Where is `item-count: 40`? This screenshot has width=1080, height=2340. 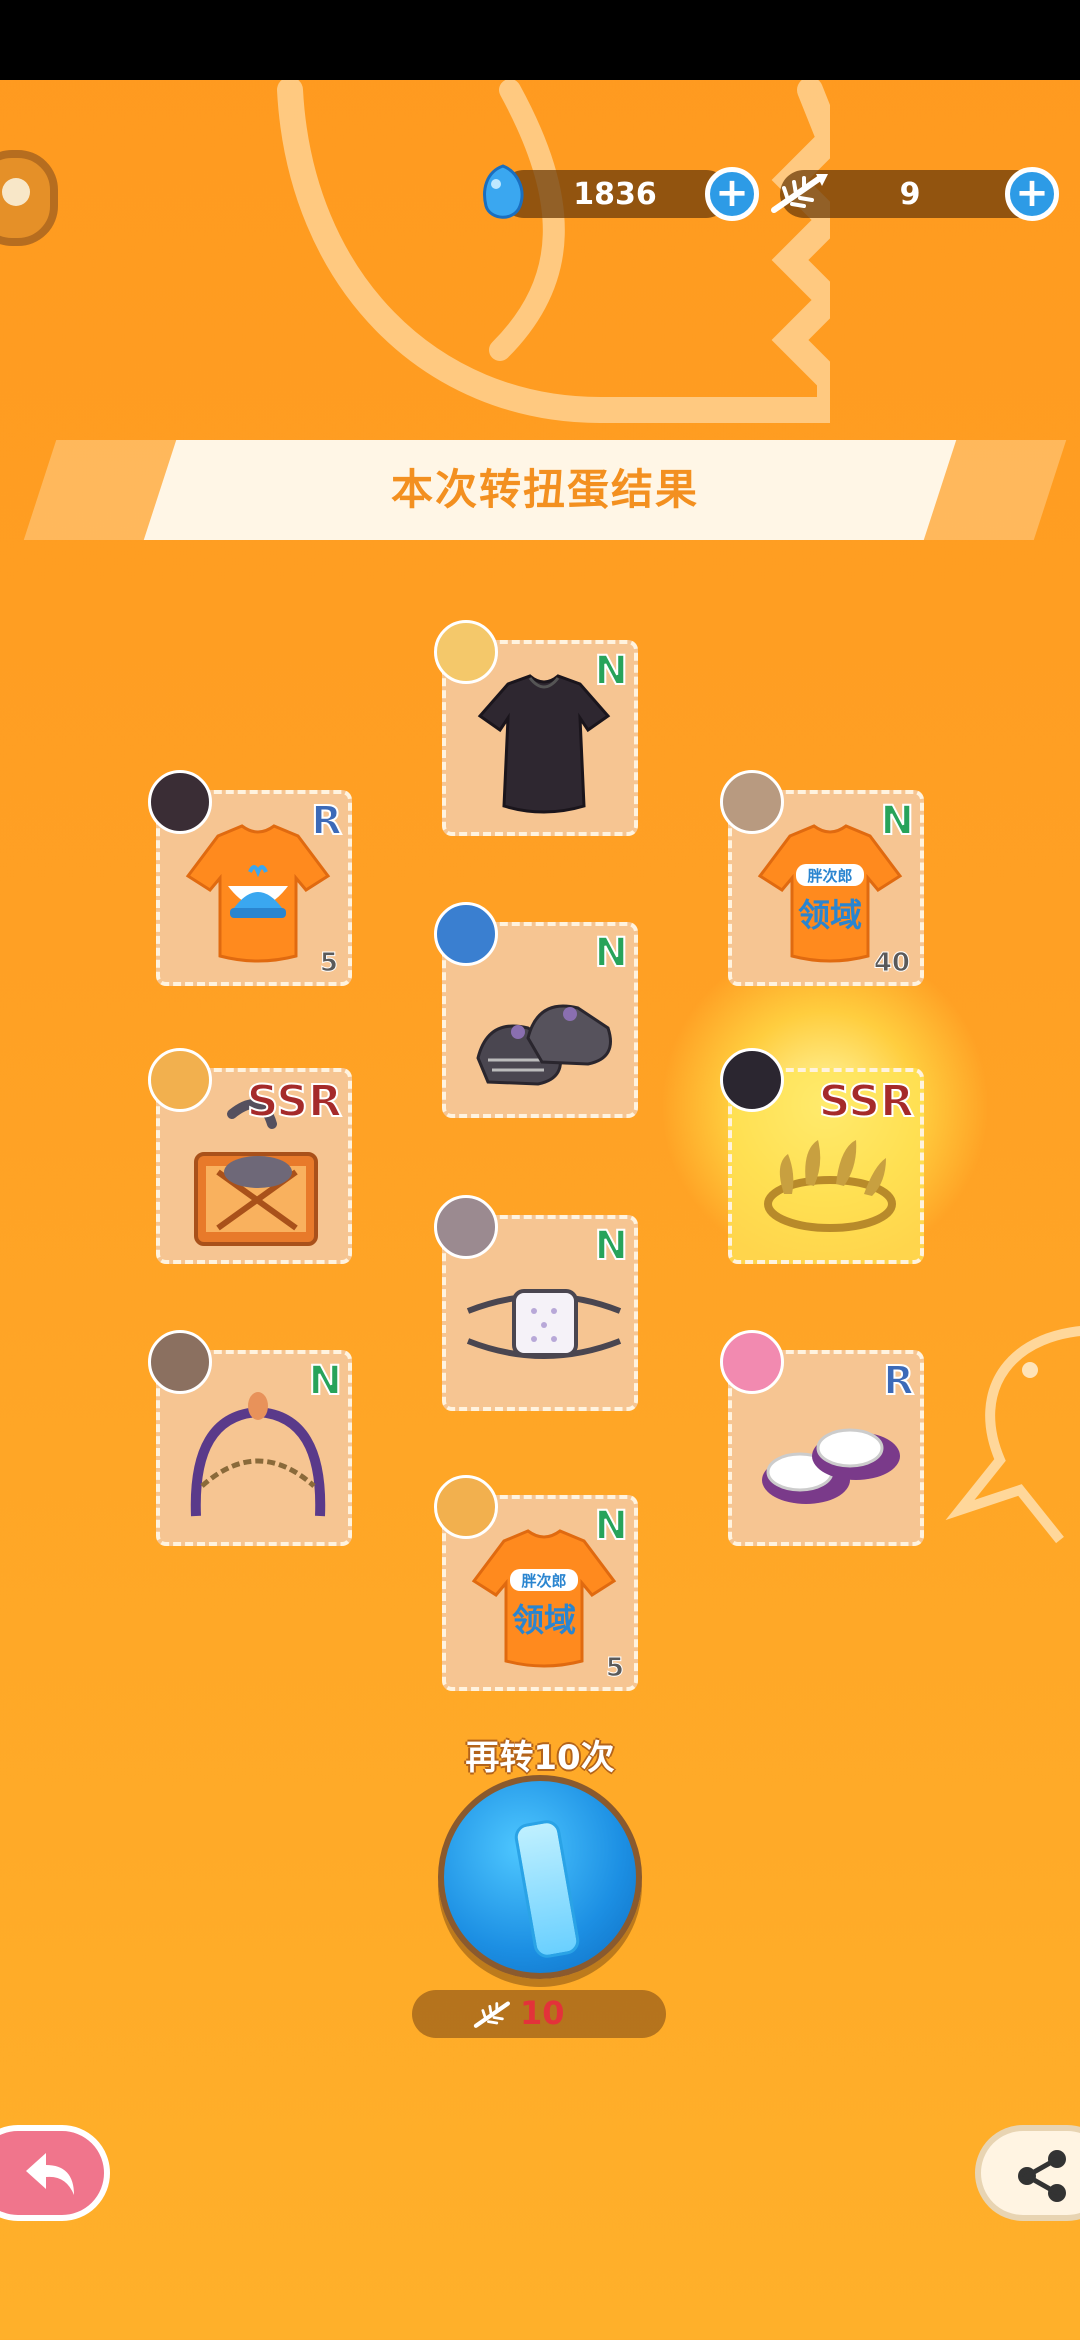 item-count: 40 is located at coordinates (891, 963).